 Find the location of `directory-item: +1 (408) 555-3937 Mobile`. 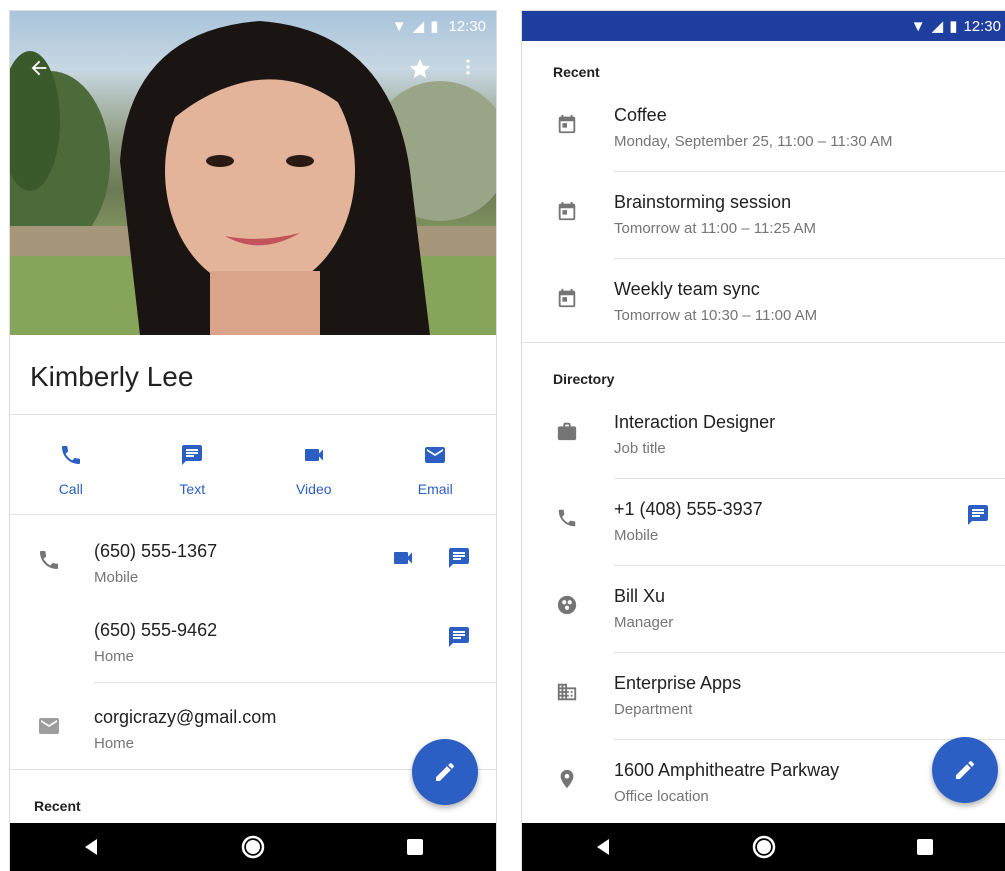

directory-item: +1 (408) 555-3937 Mobile is located at coordinates (763, 522).